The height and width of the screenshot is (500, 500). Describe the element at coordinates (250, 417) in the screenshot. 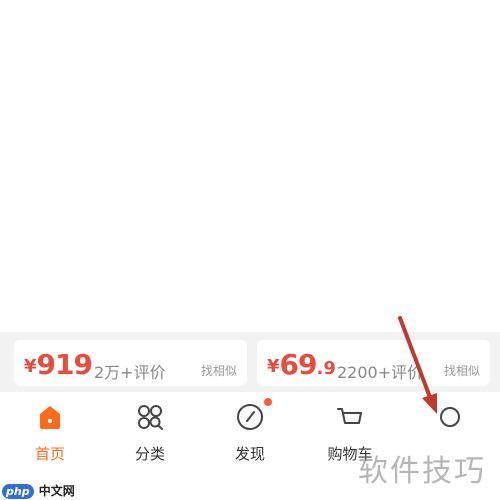

I see `discover-icon` at that location.